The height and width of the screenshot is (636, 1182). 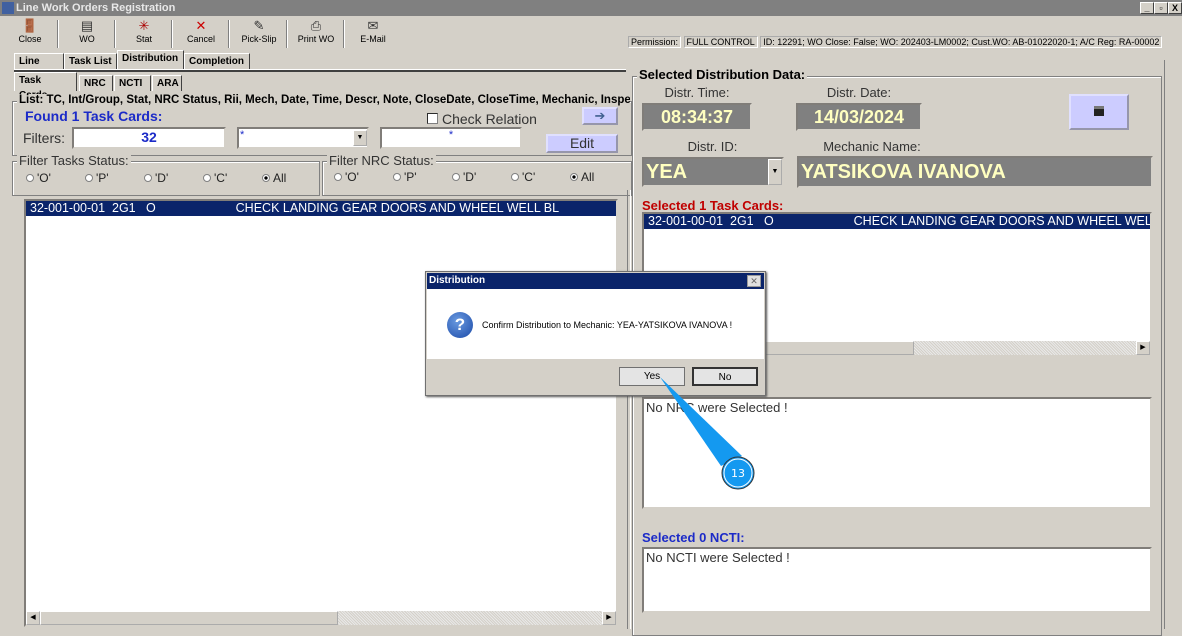 I want to click on callout-number: 13, so click(x=738, y=473).